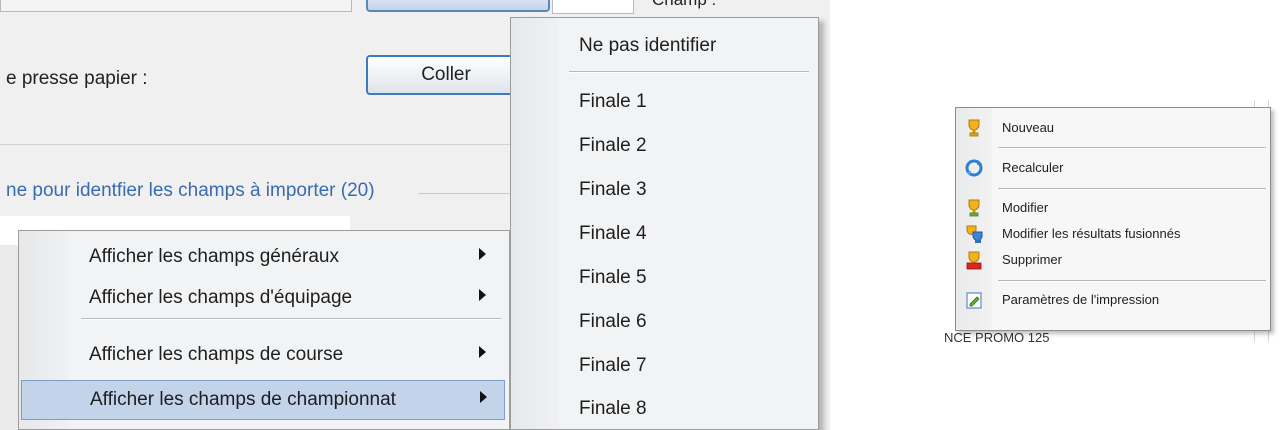 The image size is (1282, 430). Describe the element at coordinates (974, 168) in the screenshot. I see `recalculate-icon` at that location.